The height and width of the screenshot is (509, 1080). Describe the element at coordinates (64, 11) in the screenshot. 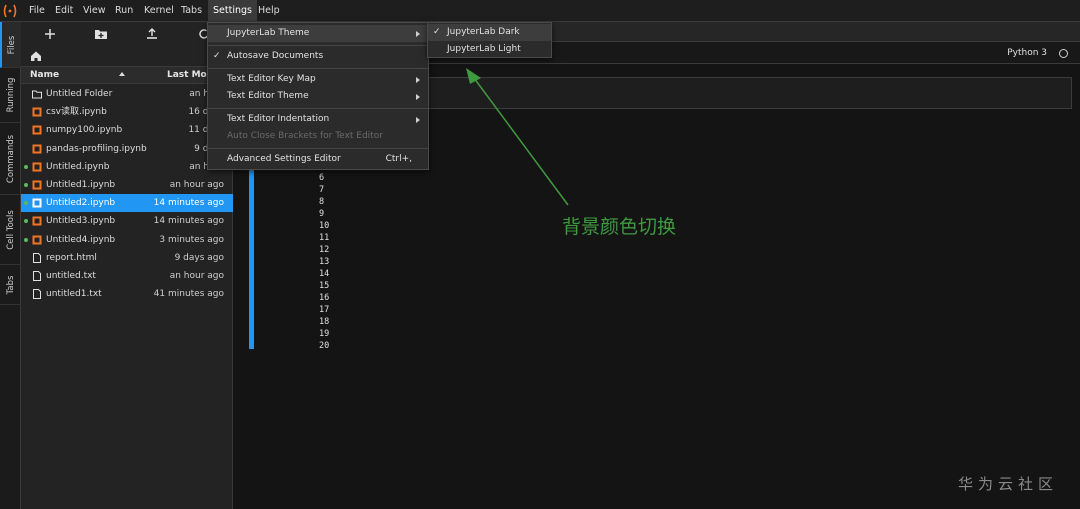

I see `menu-edit: Edit` at that location.